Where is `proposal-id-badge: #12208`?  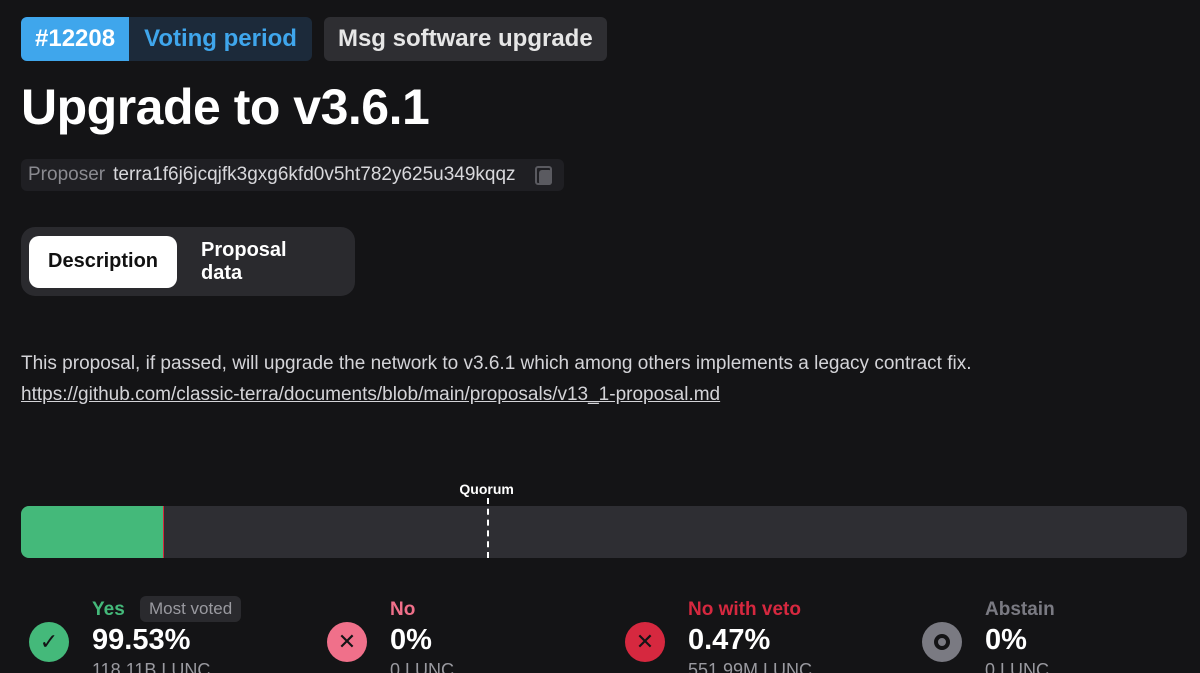 proposal-id-badge: #12208 is located at coordinates (75, 39).